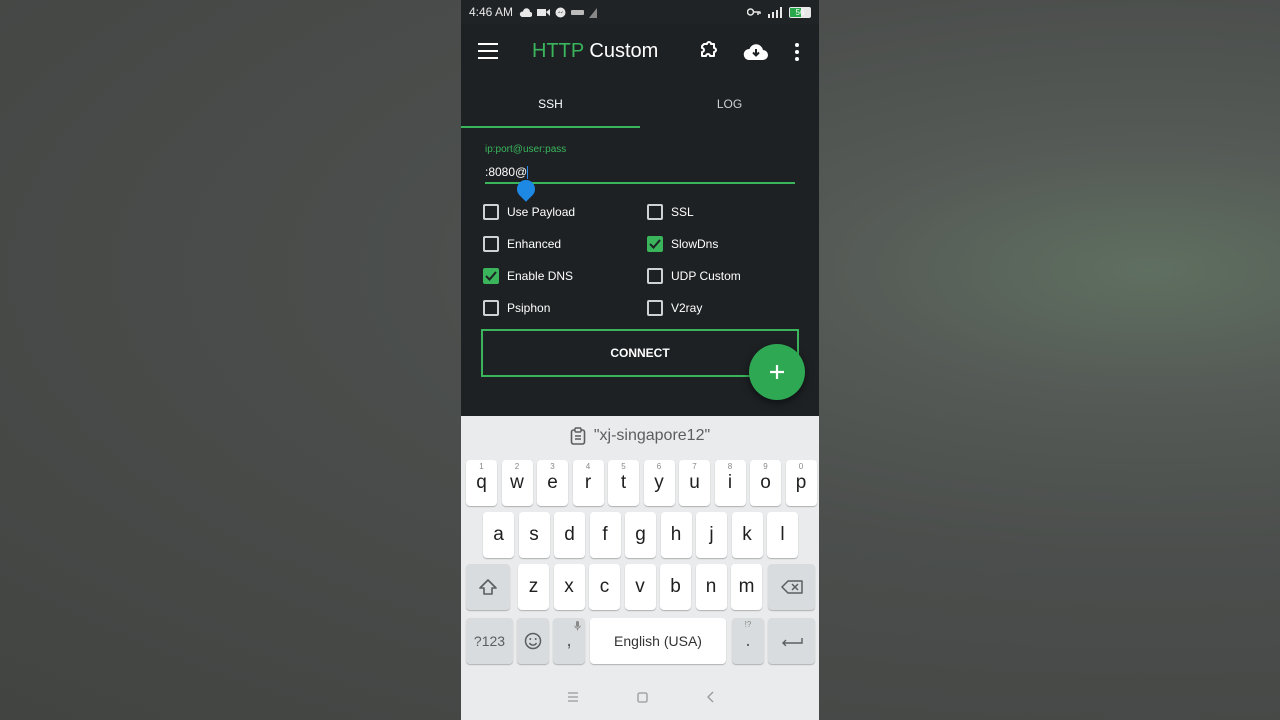 Image resolution: width=1280 pixels, height=720 pixels. I want to click on key-label: h, so click(676, 534).